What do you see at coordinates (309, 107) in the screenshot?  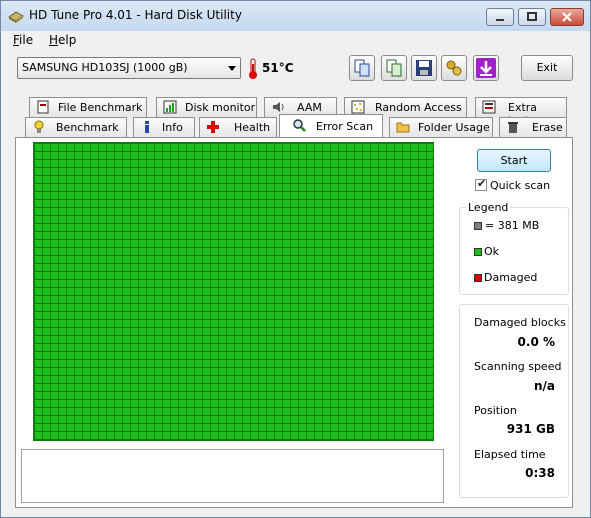 I see `tab-label: AAM` at bounding box center [309, 107].